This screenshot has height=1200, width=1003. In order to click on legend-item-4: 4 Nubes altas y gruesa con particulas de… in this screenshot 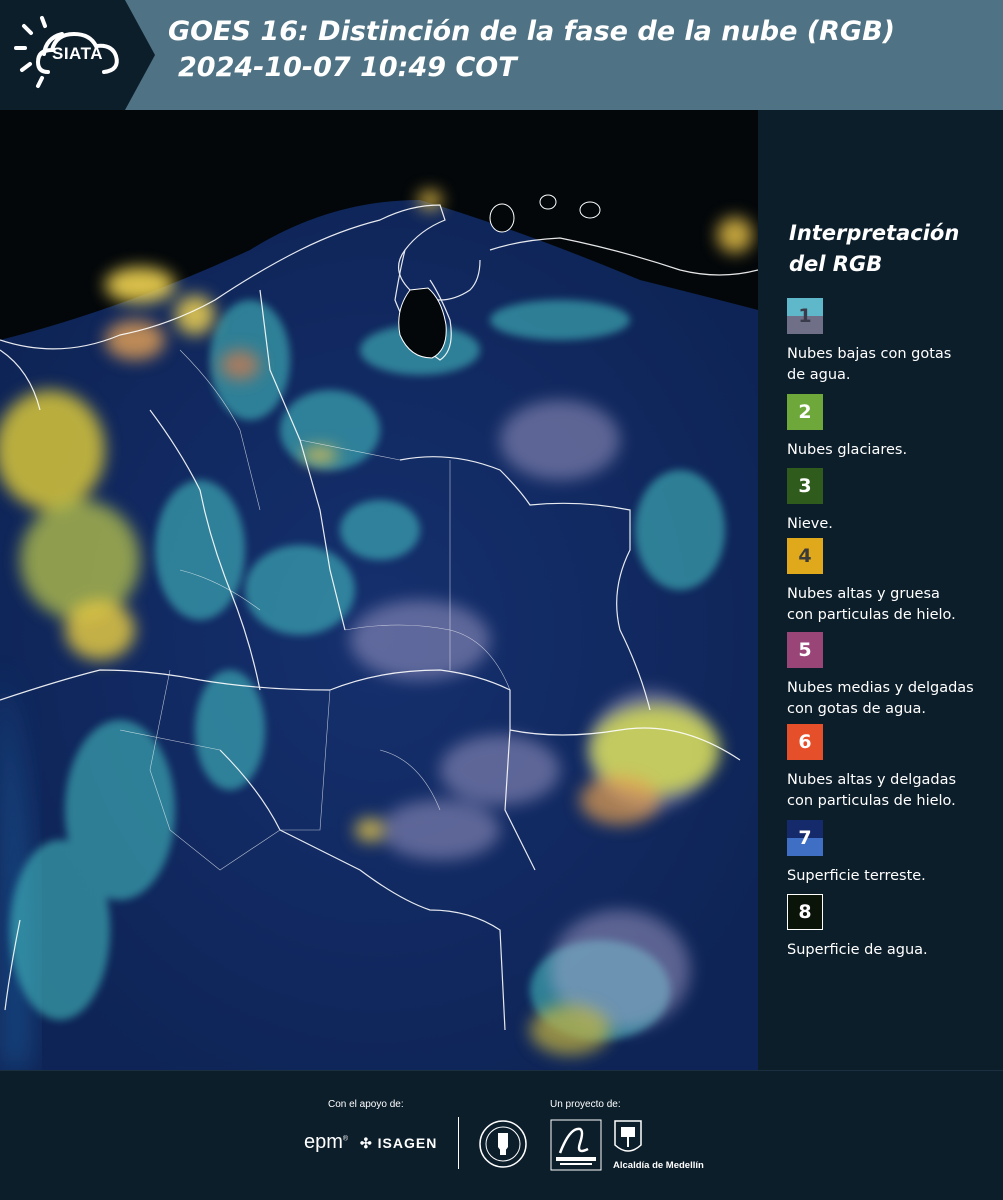, I will do `click(895, 582)`.